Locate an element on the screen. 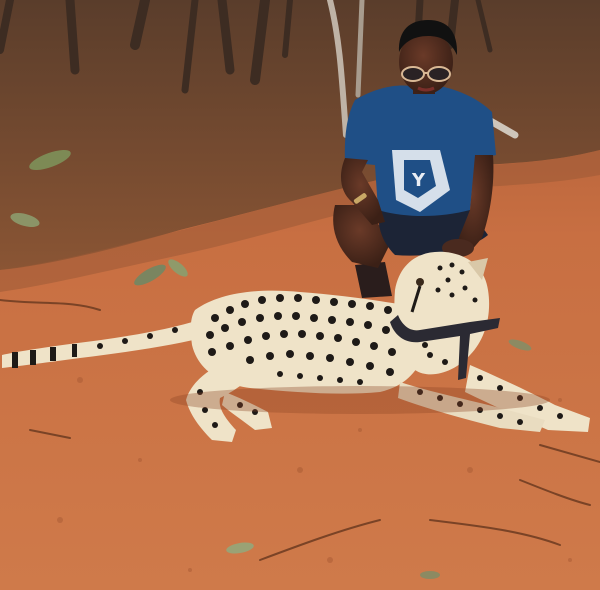 The image size is (600, 590). cheetah-eye is located at coordinates (420, 282).